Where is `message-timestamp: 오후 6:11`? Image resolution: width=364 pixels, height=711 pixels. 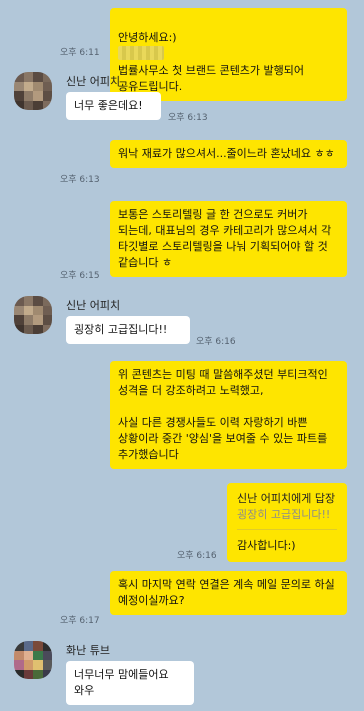 message-timestamp: 오후 6:11 is located at coordinates (80, 53).